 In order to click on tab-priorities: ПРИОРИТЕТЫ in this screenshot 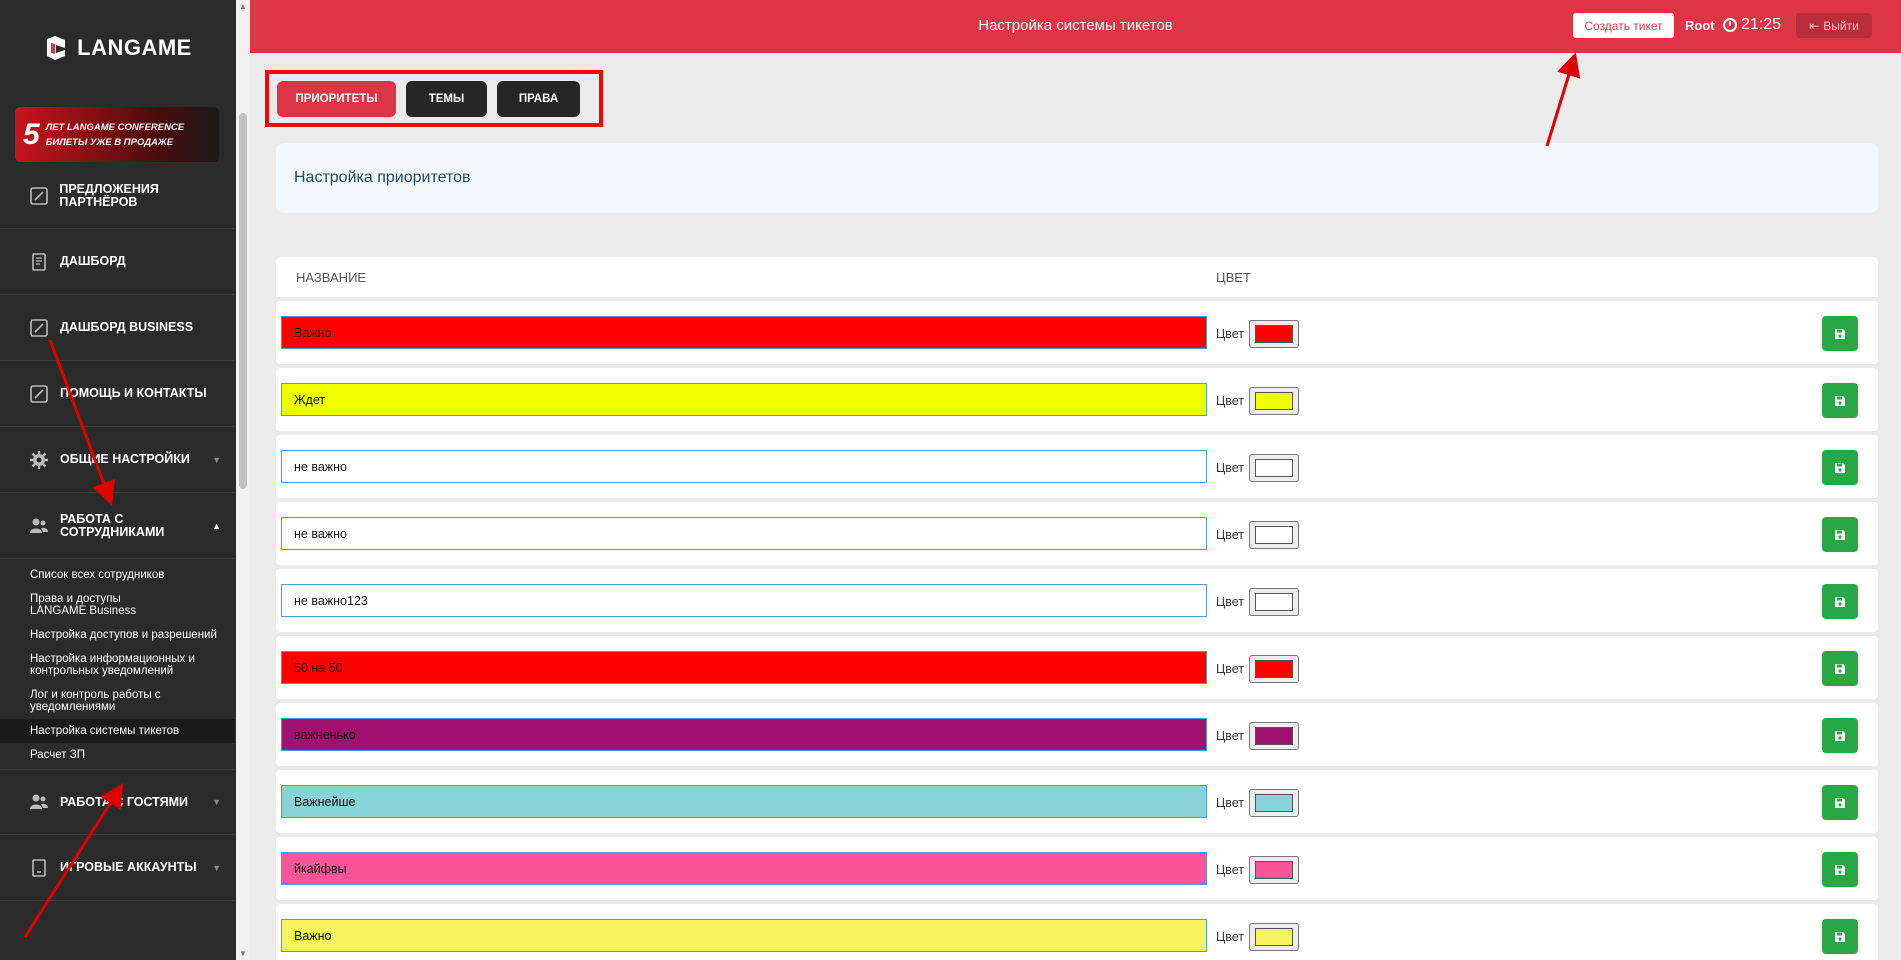, I will do `click(336, 98)`.